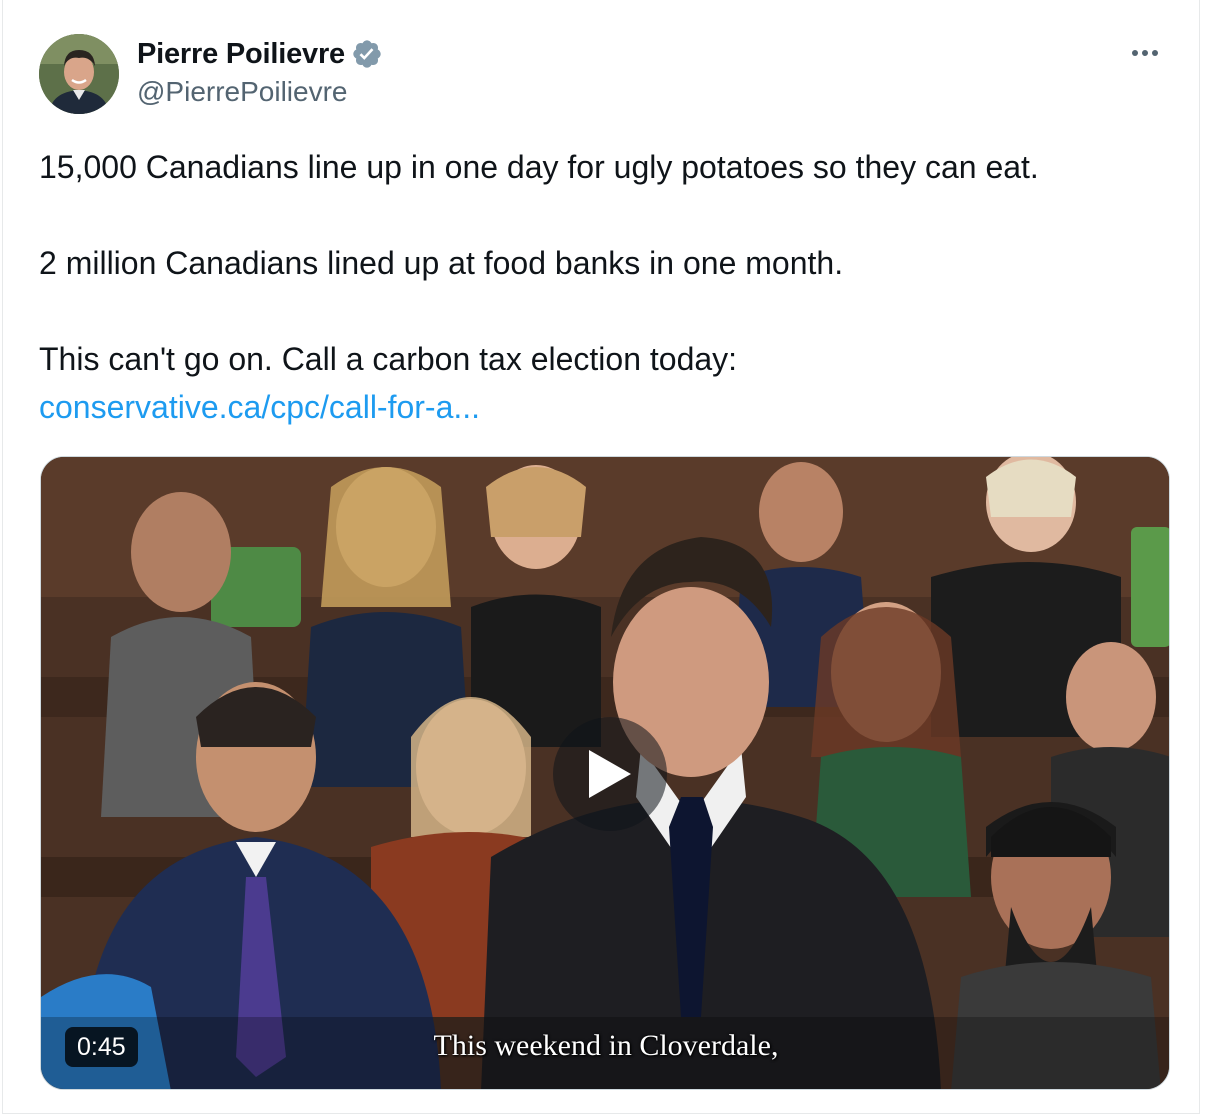  I want to click on play-button, so click(610, 774).